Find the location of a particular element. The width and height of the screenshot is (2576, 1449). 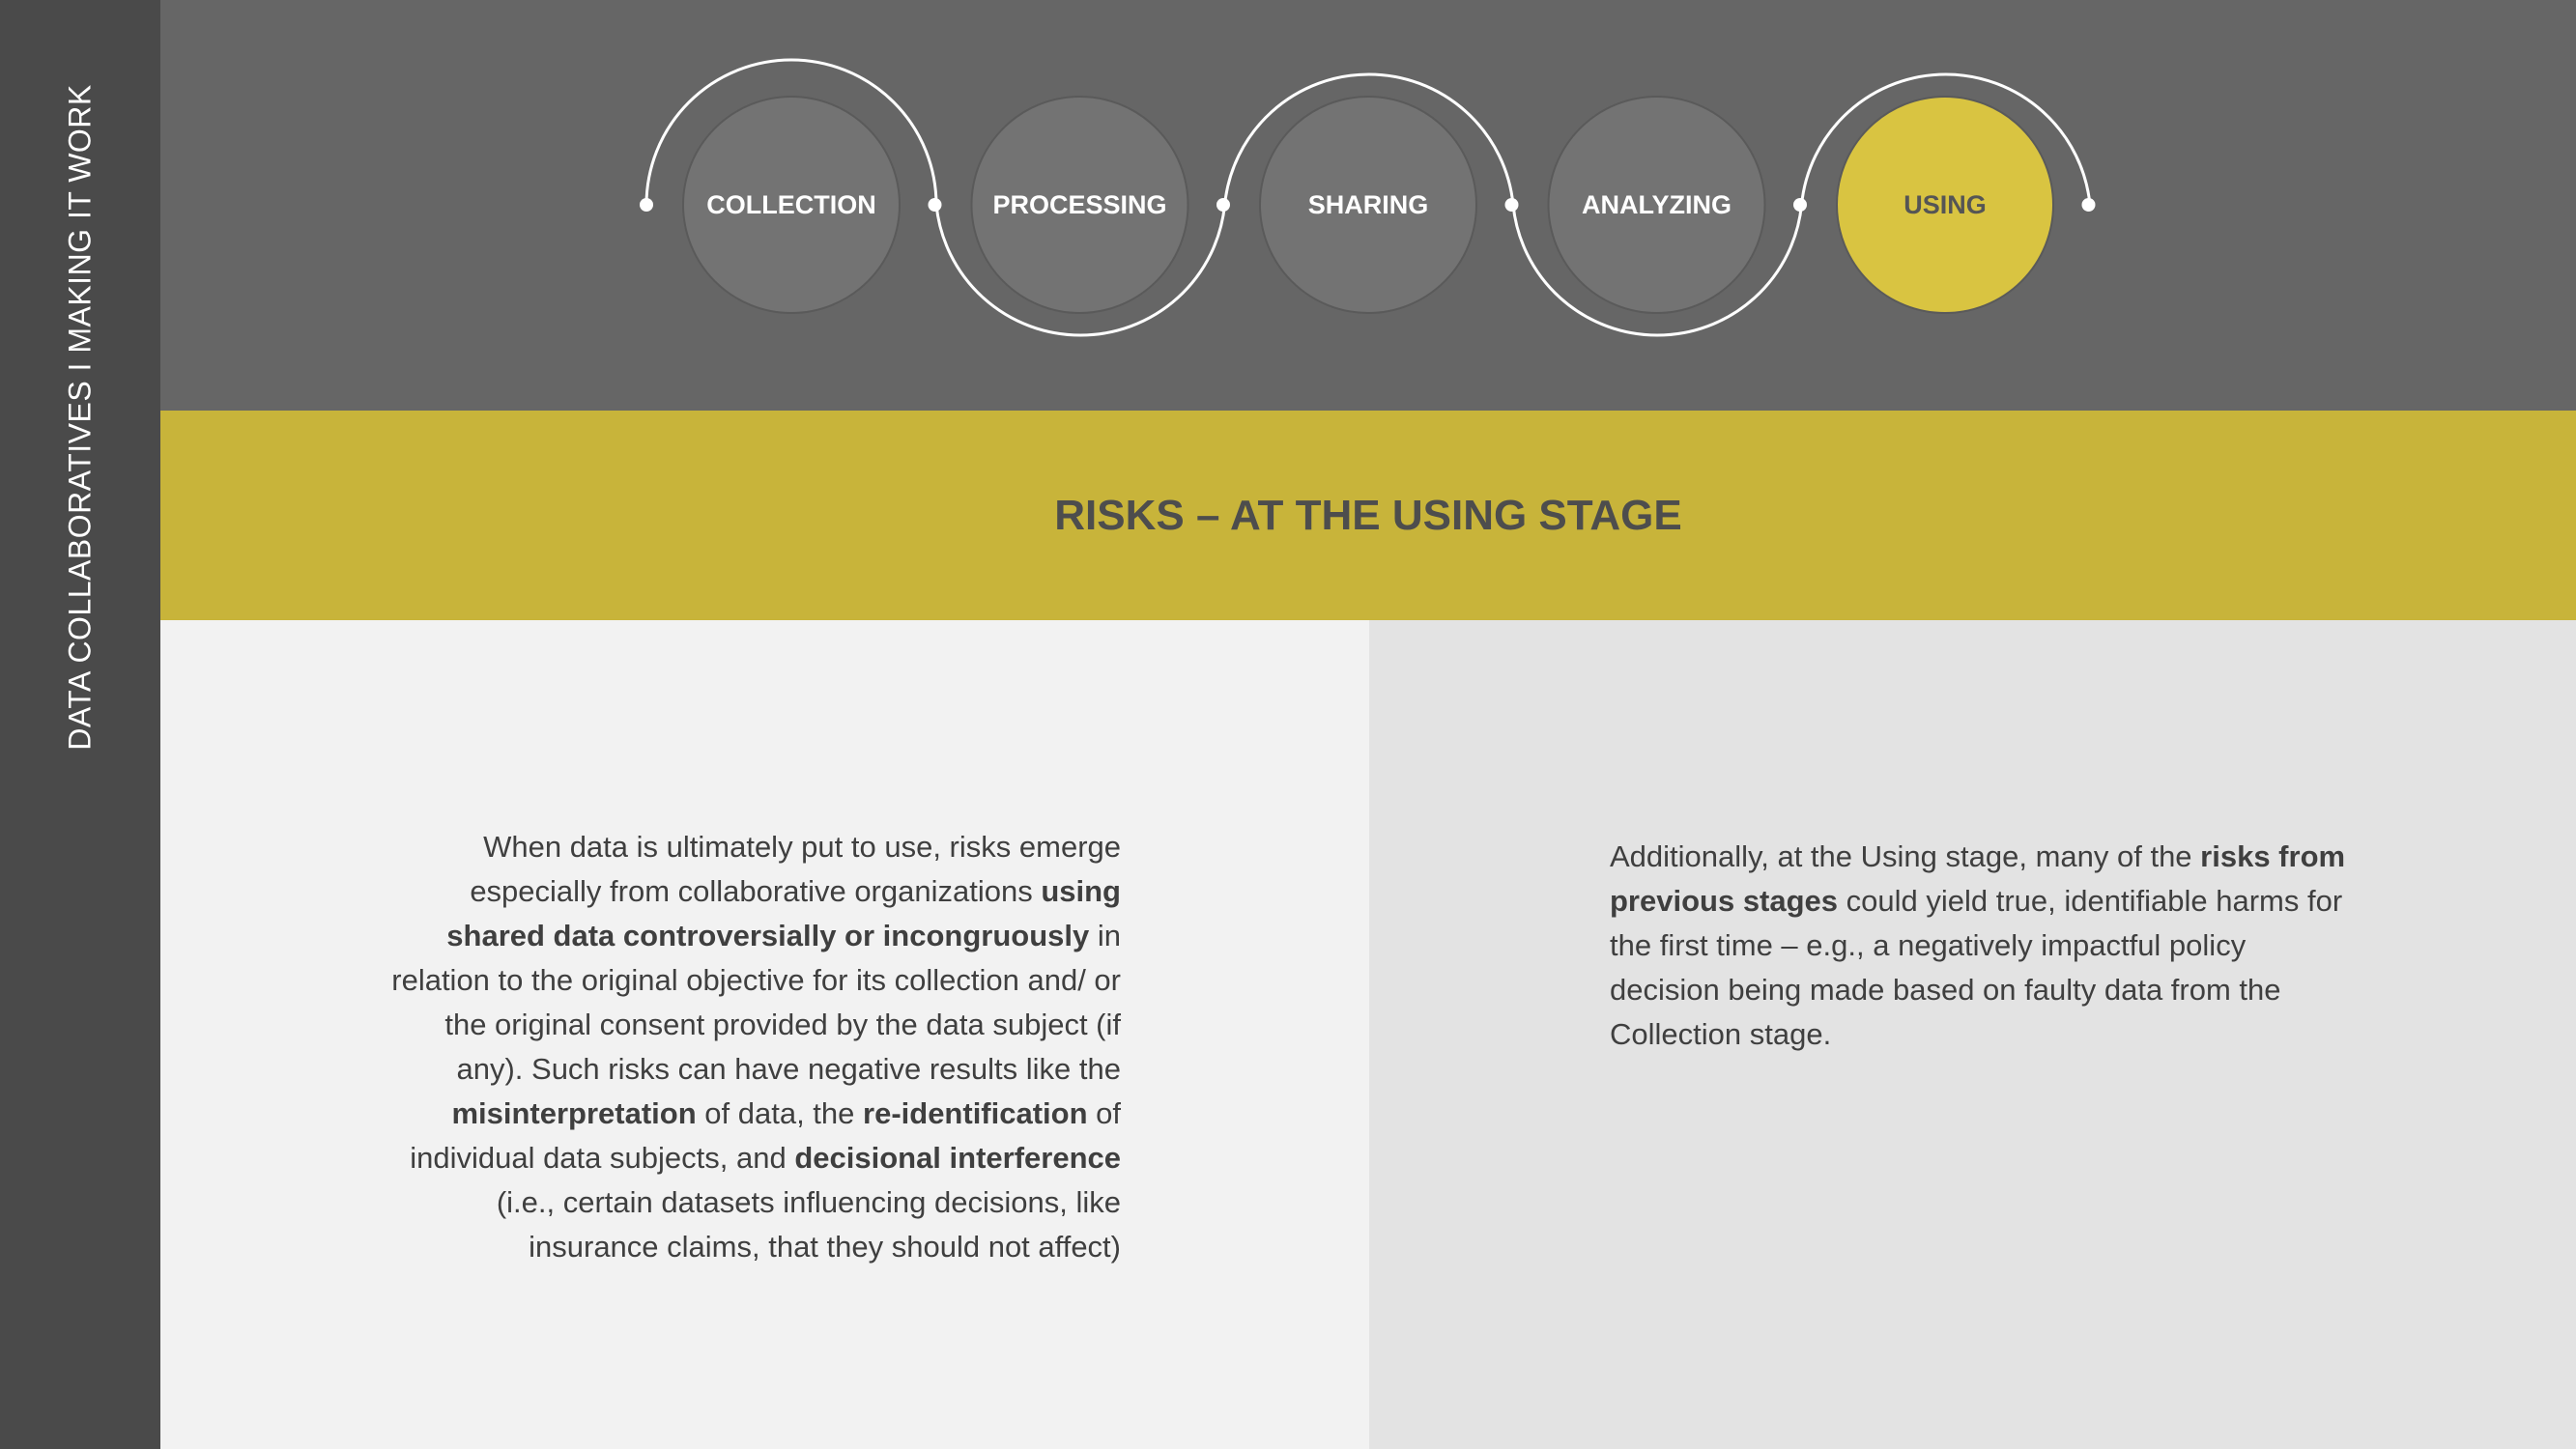

stage-circle-using is located at coordinates (1945, 205).